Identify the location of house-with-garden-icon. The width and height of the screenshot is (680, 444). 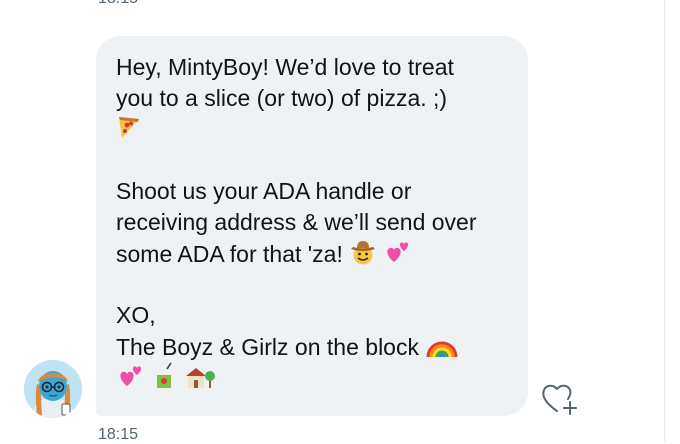
(199, 380).